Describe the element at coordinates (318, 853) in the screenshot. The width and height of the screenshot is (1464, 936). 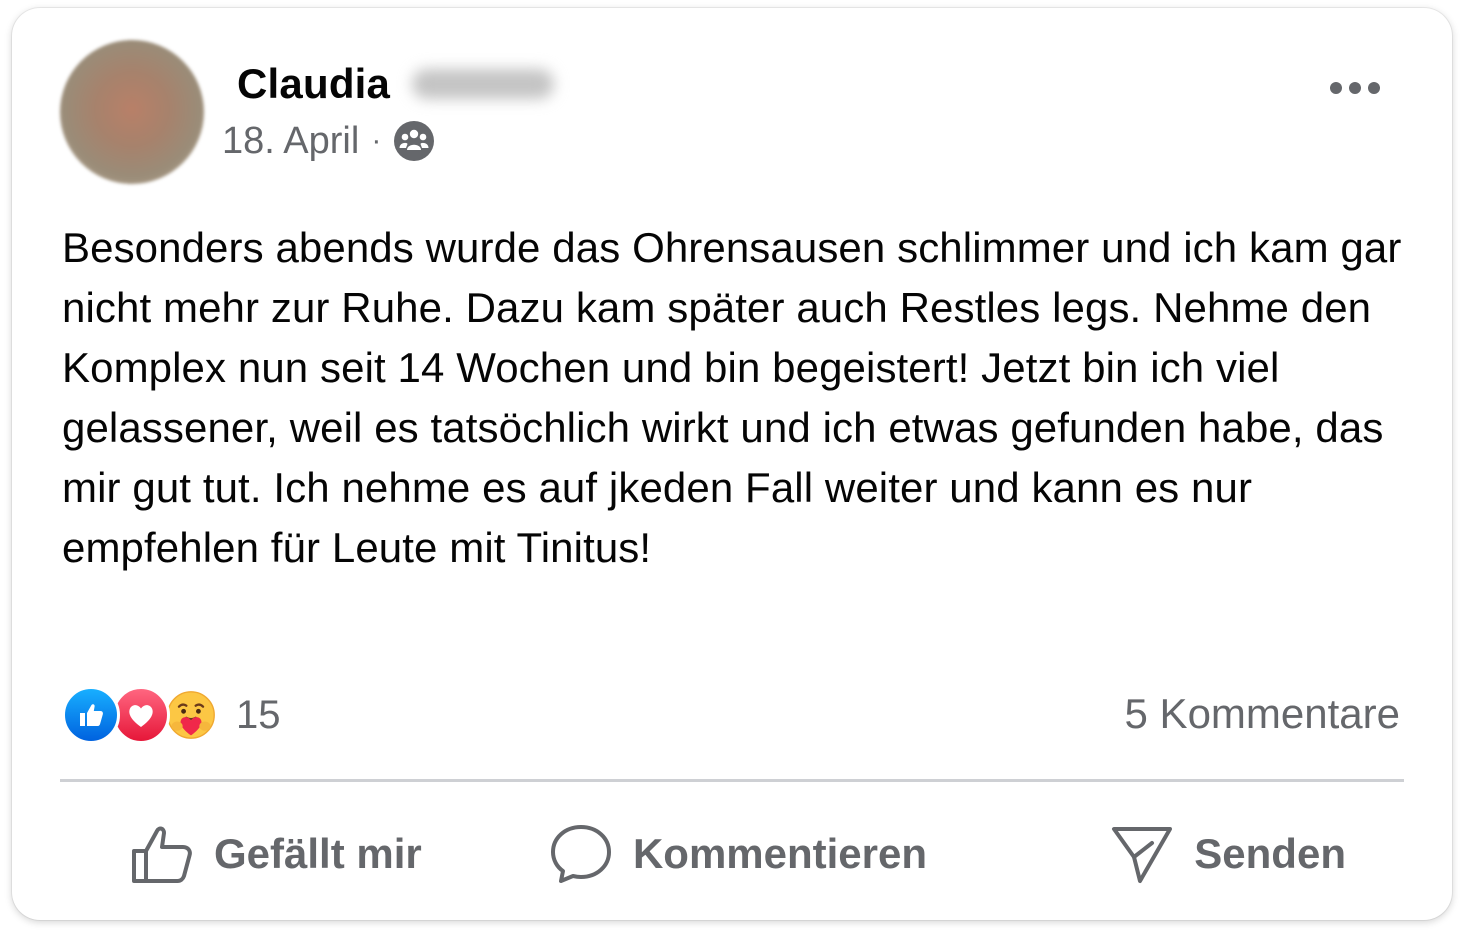
I see `like-button-label: Gefällt mir` at that location.